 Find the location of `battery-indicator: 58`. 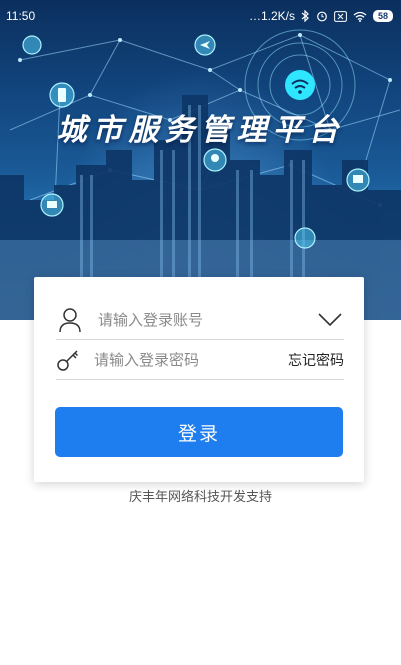

battery-indicator: 58 is located at coordinates (383, 16).